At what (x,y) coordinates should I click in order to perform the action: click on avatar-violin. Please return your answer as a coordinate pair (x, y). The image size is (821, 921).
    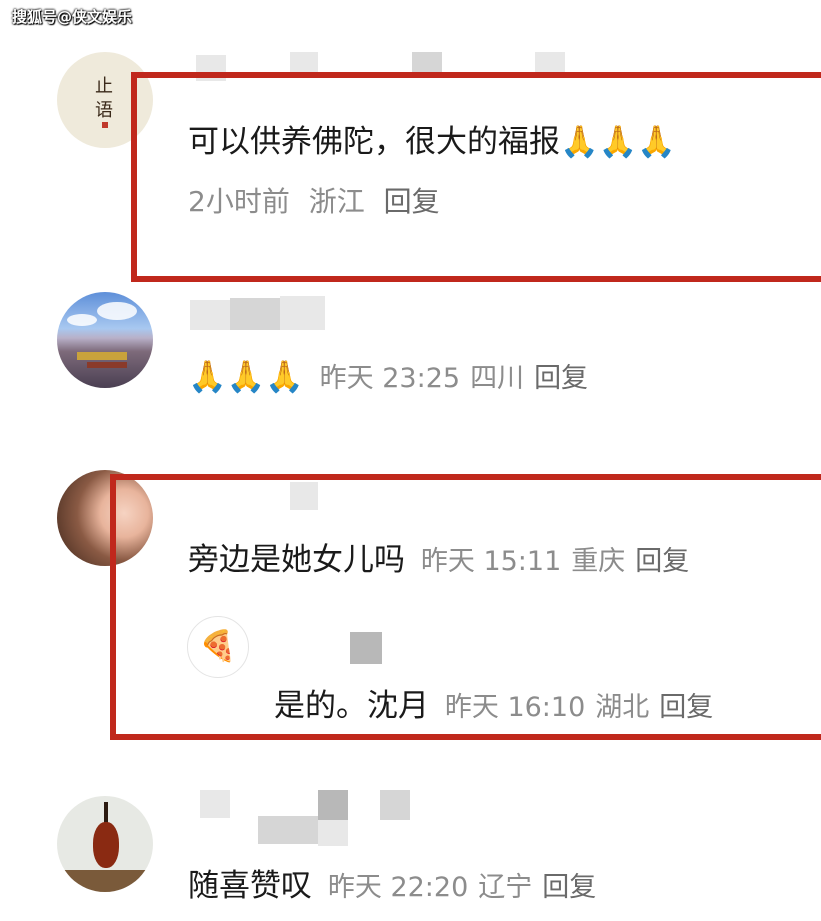
    Looking at the image, I should click on (105, 844).